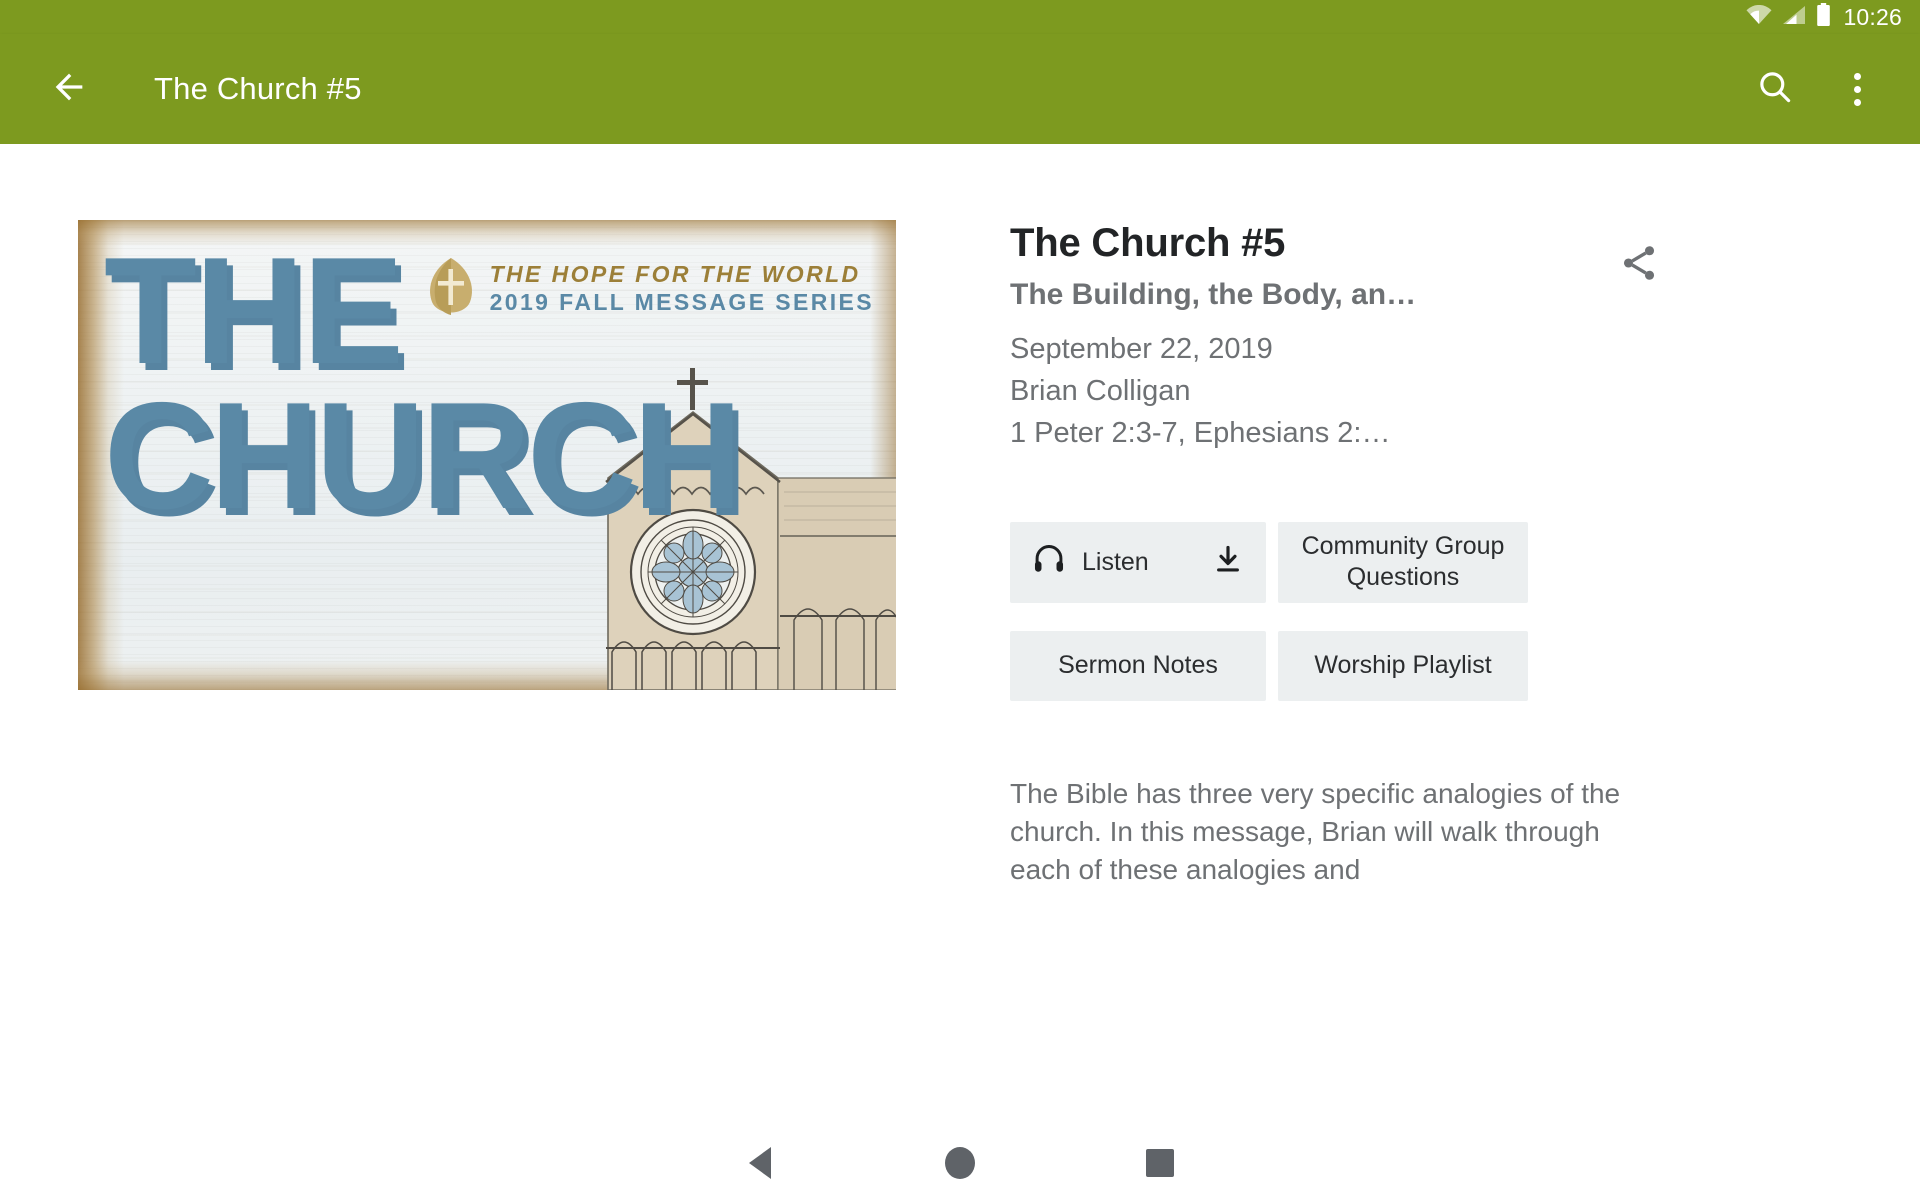  I want to click on listen-button-label: Listen, so click(1115, 561).